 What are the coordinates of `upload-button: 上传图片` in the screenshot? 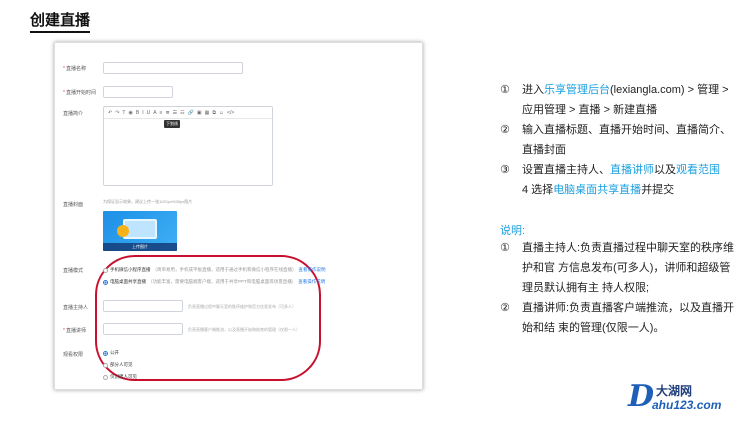 It's located at (140, 247).